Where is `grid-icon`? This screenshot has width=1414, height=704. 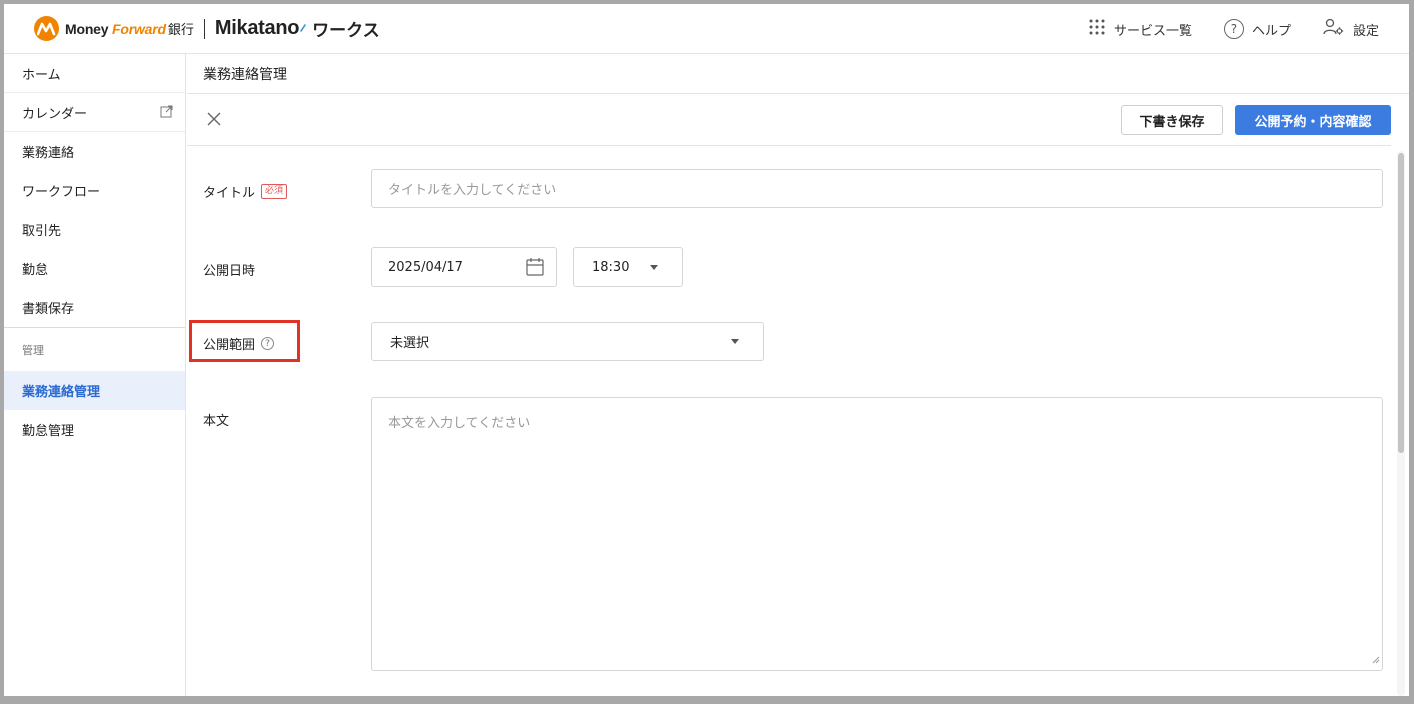 grid-icon is located at coordinates (1097, 29).